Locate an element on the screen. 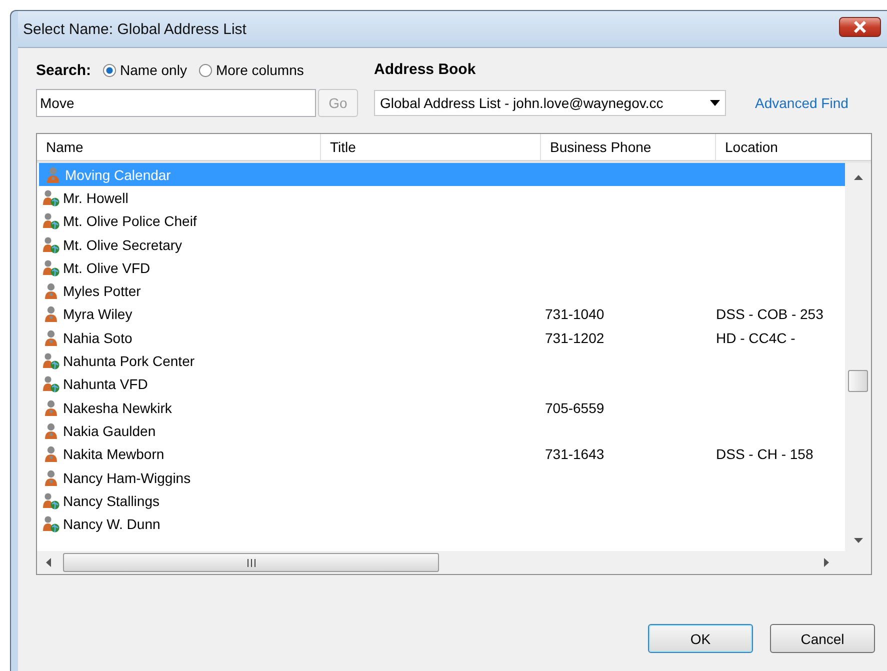 This screenshot has height=671, width=887. scroll-right-icon is located at coordinates (826, 562).